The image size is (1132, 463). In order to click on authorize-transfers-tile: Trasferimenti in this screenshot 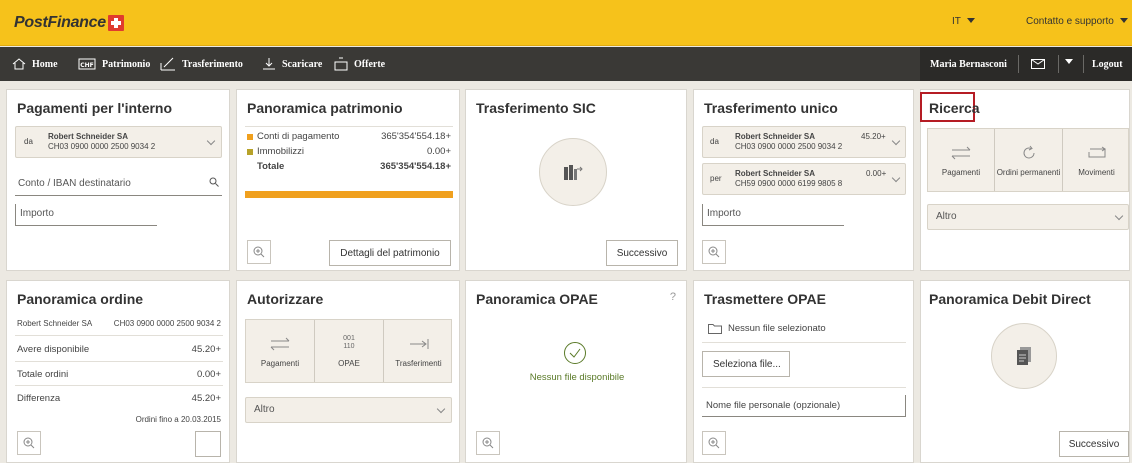, I will do `click(418, 351)`.